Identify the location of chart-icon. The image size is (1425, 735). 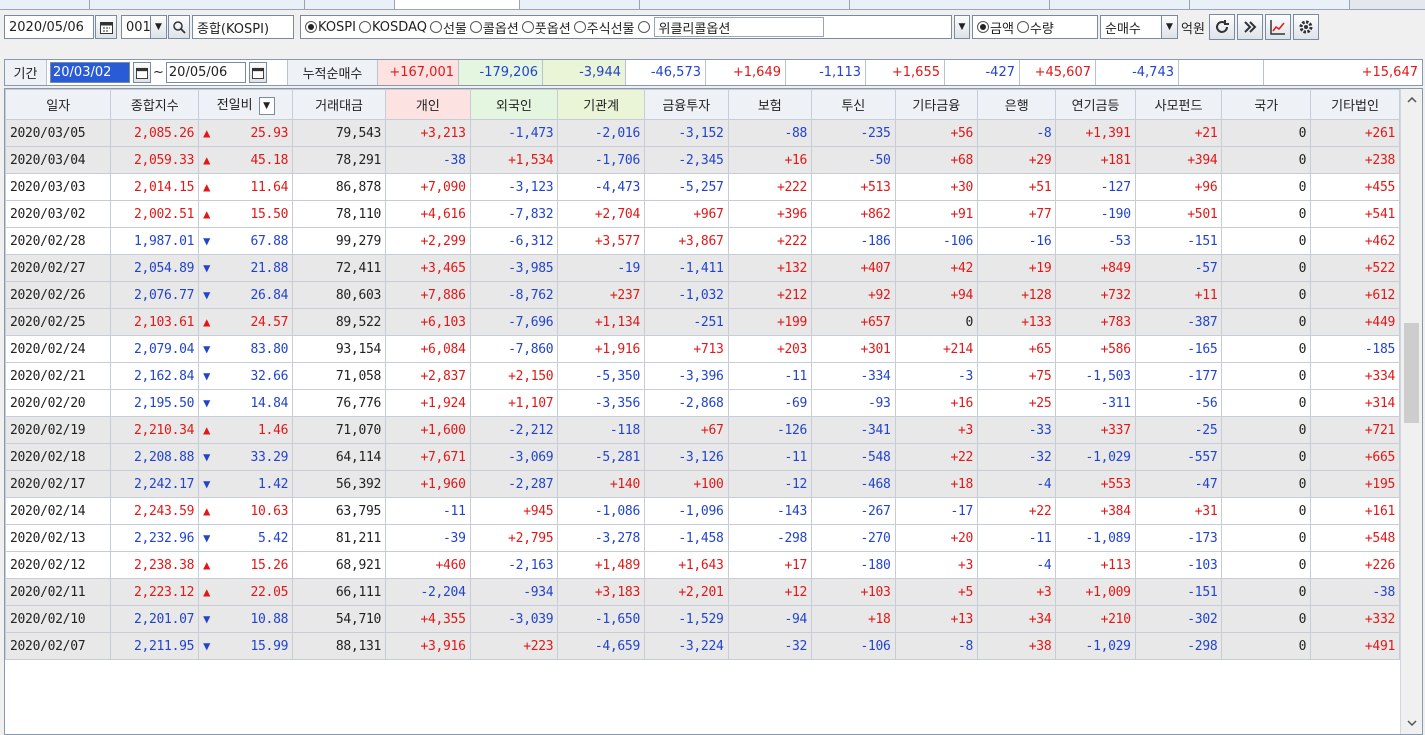
(1277, 27).